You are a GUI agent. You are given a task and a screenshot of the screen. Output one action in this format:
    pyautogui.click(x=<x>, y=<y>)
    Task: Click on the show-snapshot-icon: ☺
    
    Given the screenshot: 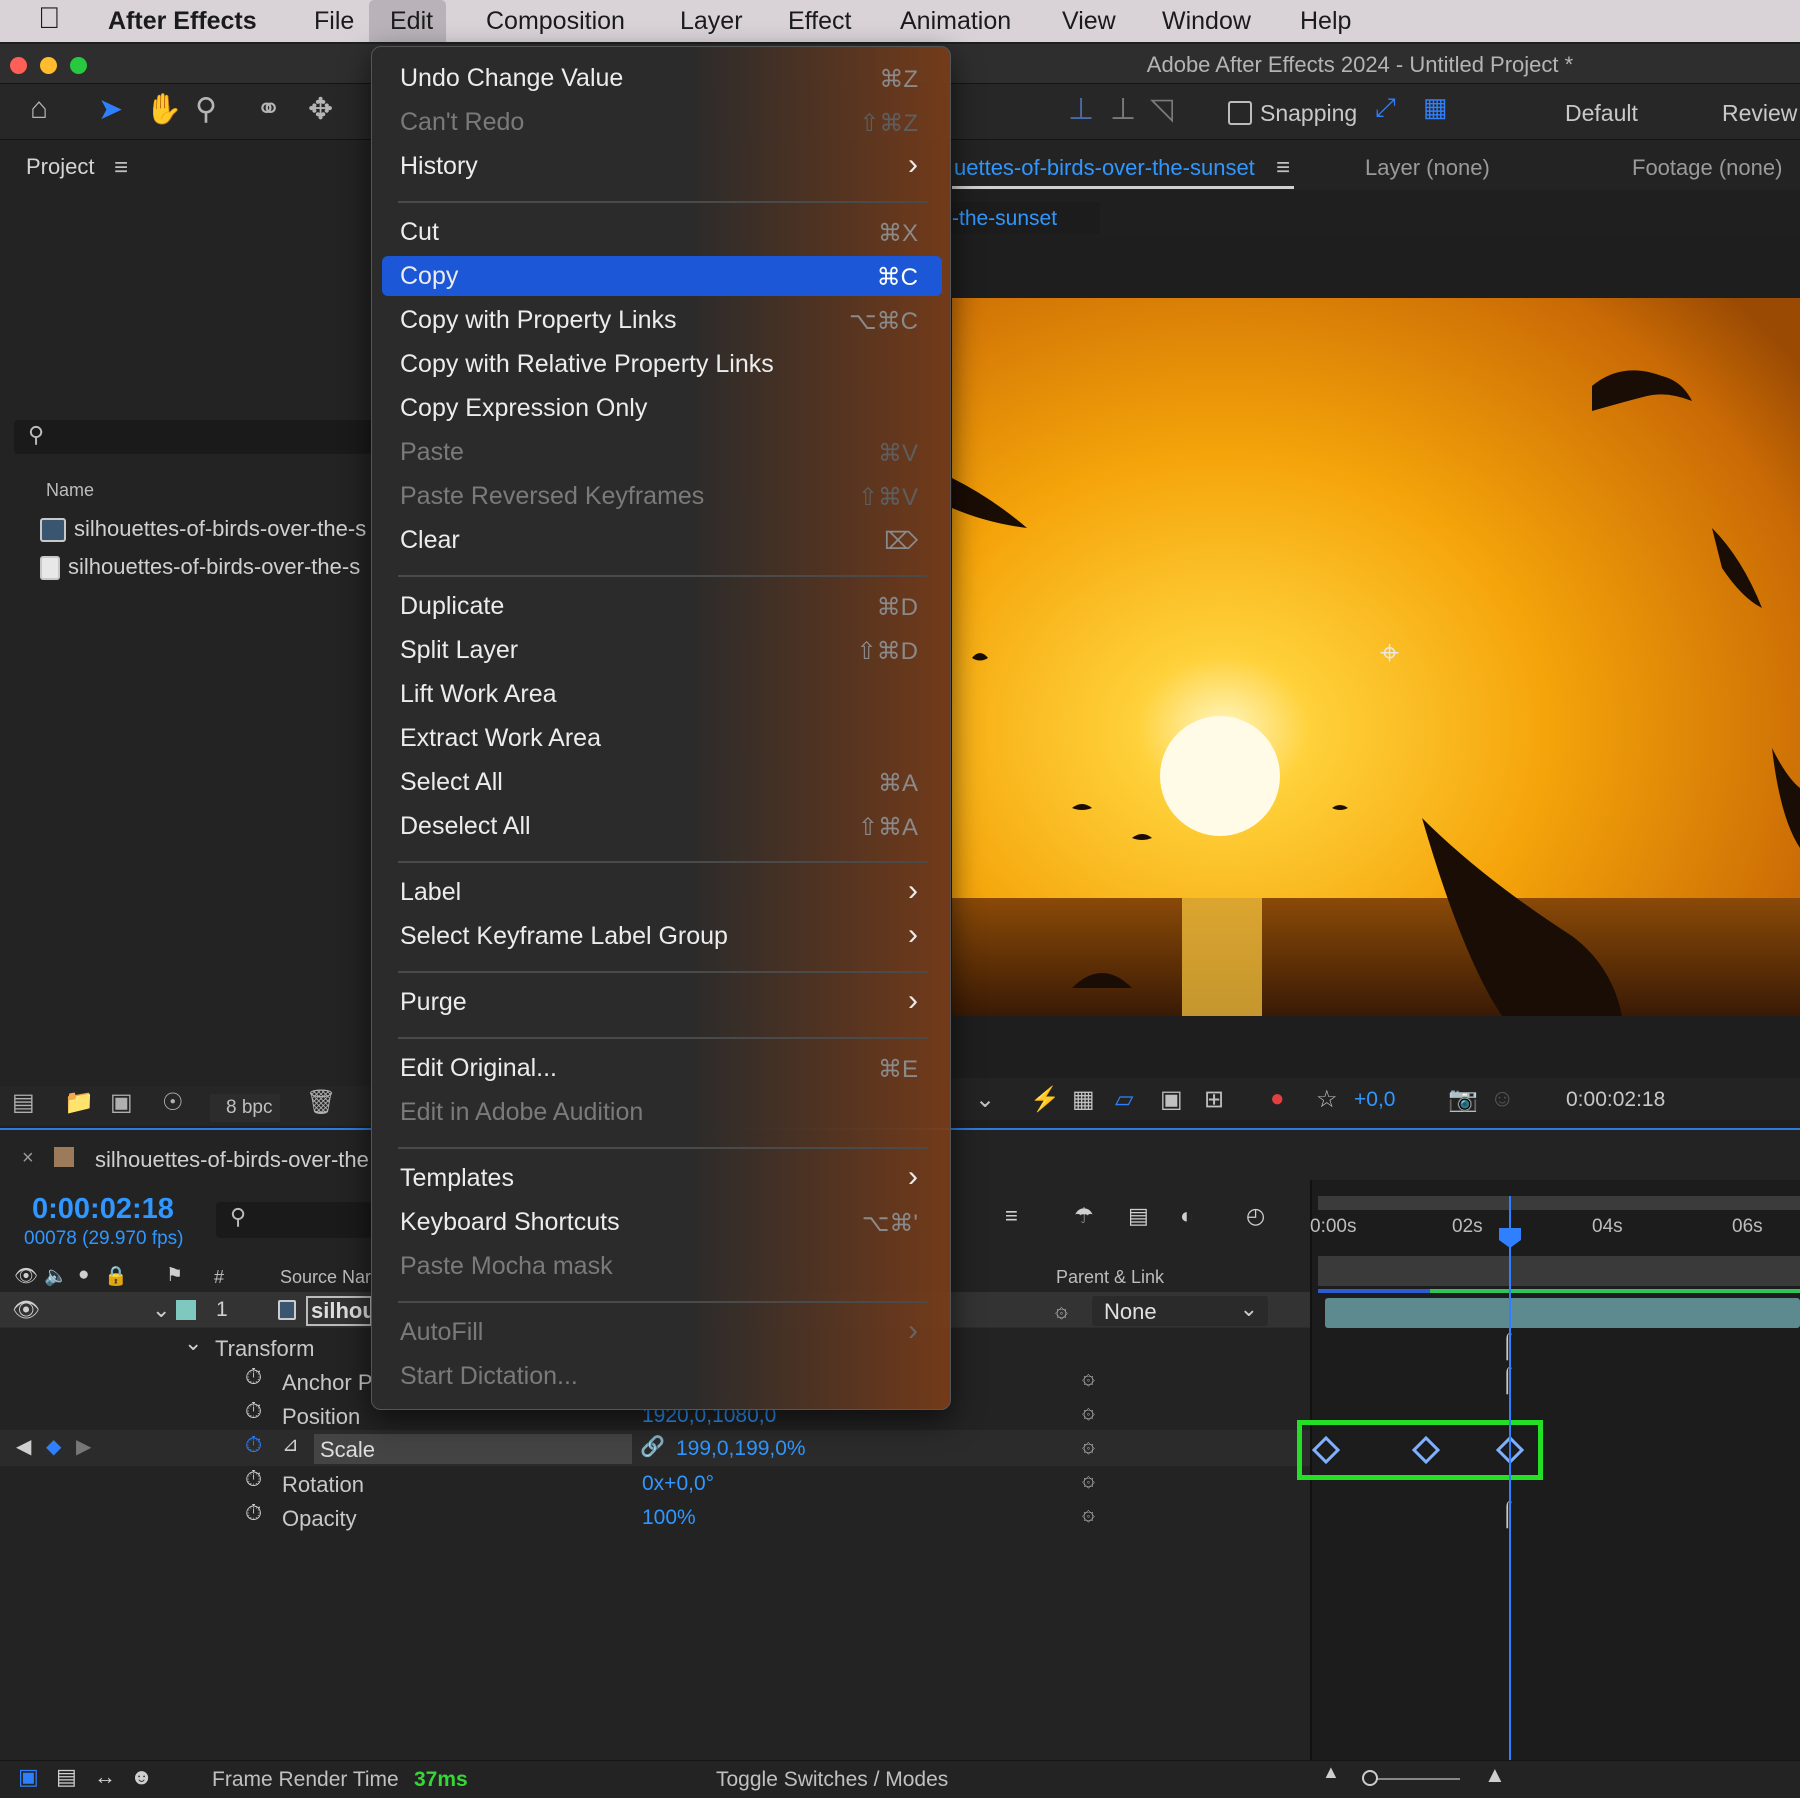 What is the action you would take?
    pyautogui.click(x=1502, y=1099)
    